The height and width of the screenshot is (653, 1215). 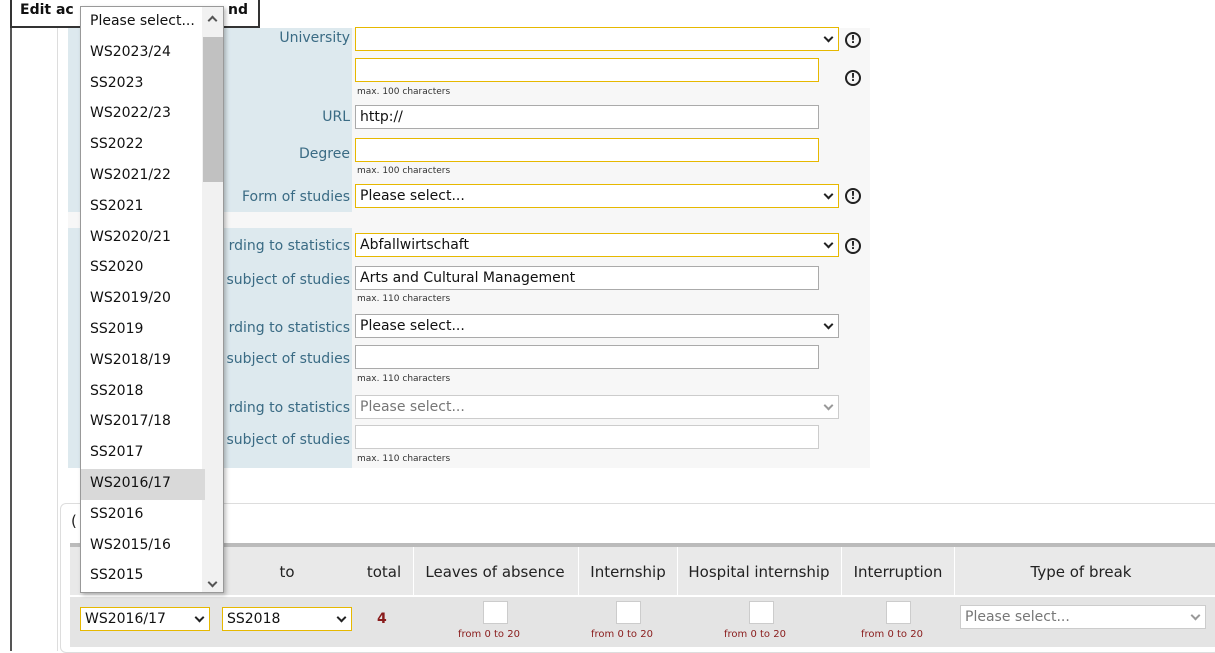 What do you see at coordinates (143, 330) in the screenshot?
I see `dropdown-option: SS2019` at bounding box center [143, 330].